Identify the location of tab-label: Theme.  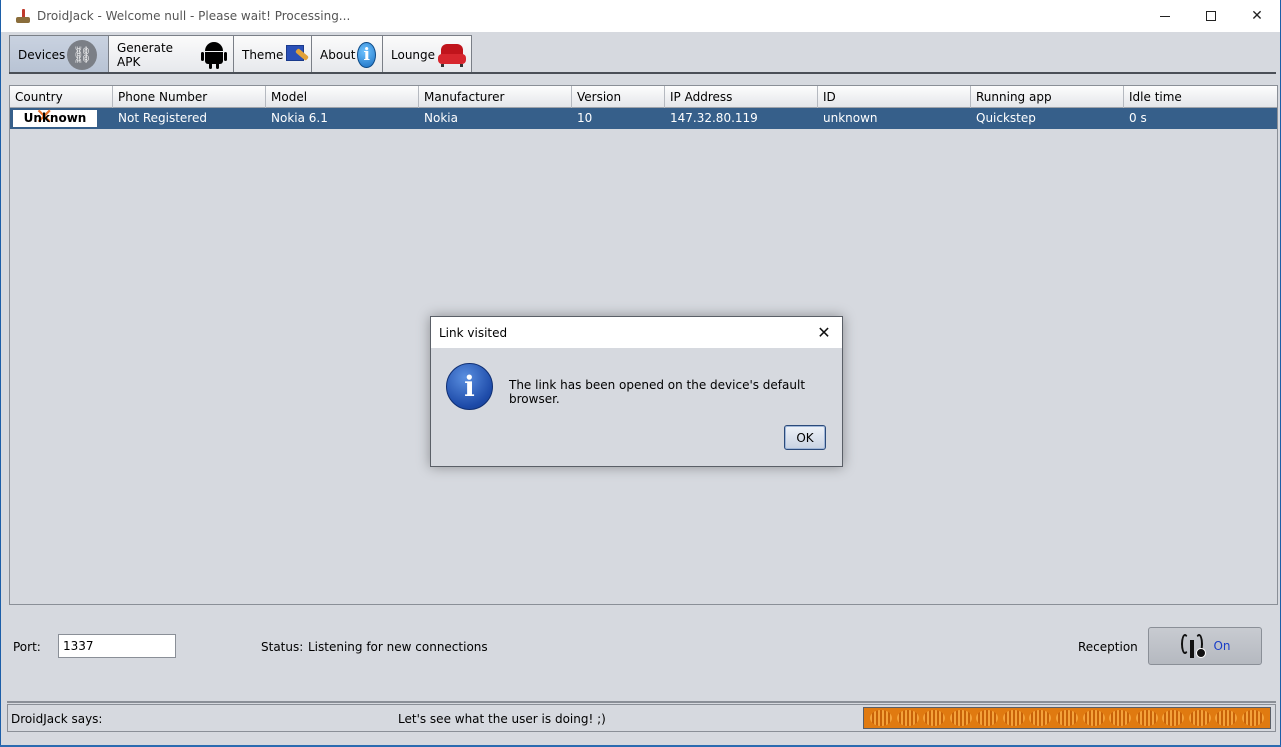
(263, 54).